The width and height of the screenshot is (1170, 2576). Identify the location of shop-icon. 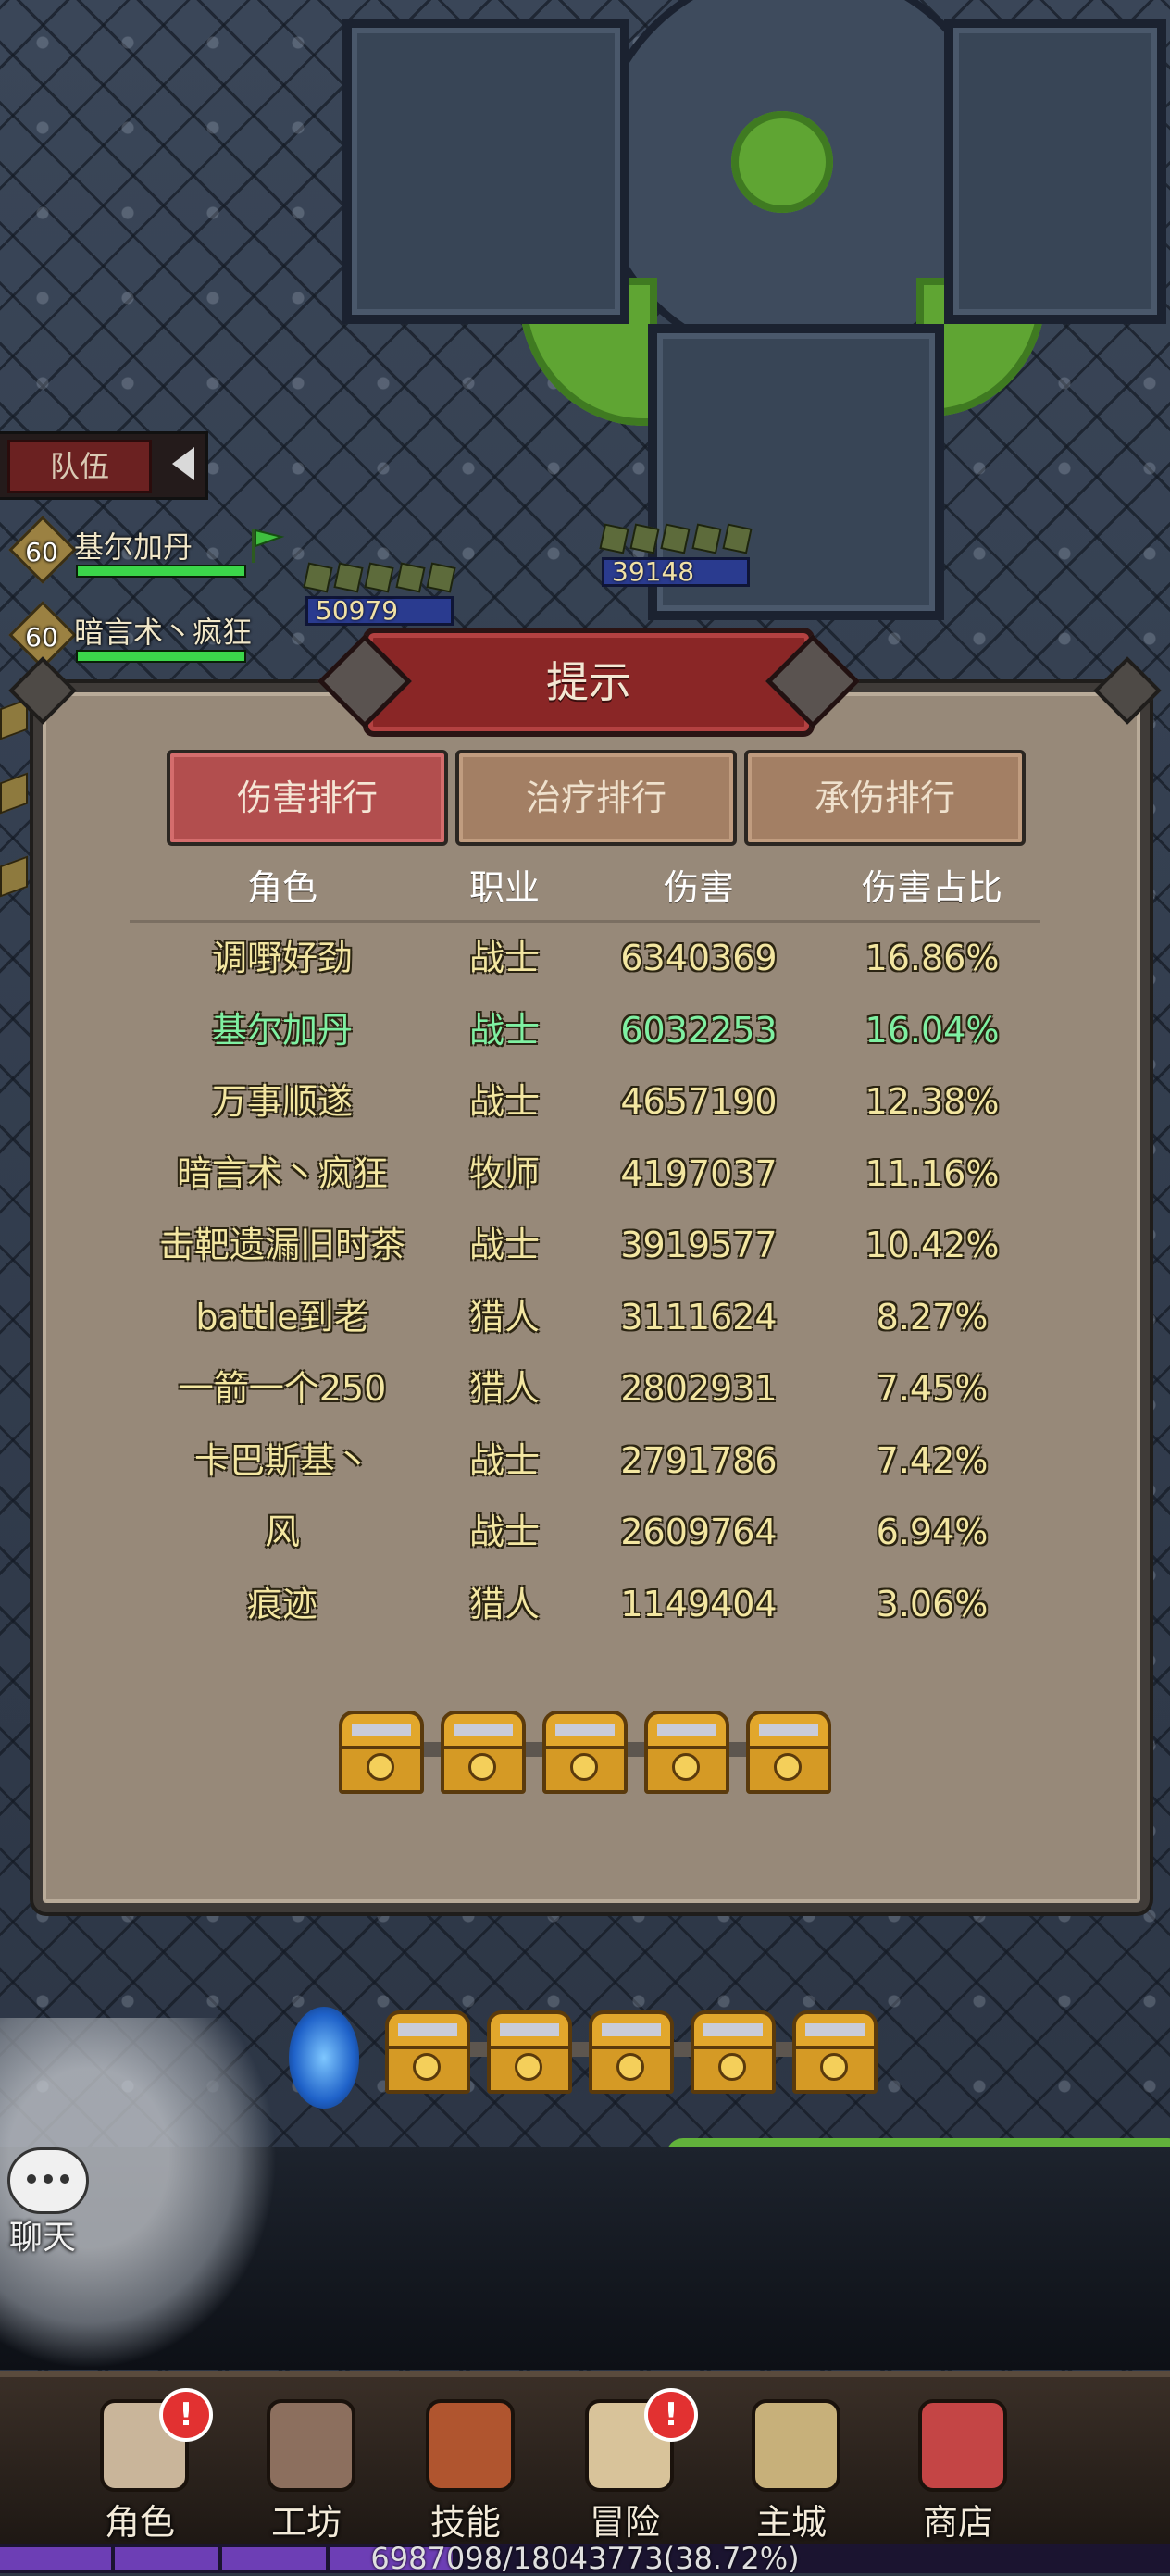
(962, 2445).